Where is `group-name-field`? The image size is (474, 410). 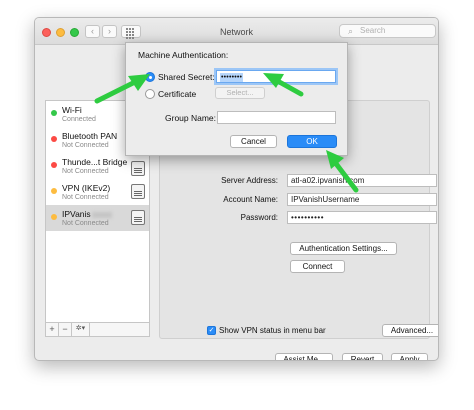 group-name-field is located at coordinates (276, 117).